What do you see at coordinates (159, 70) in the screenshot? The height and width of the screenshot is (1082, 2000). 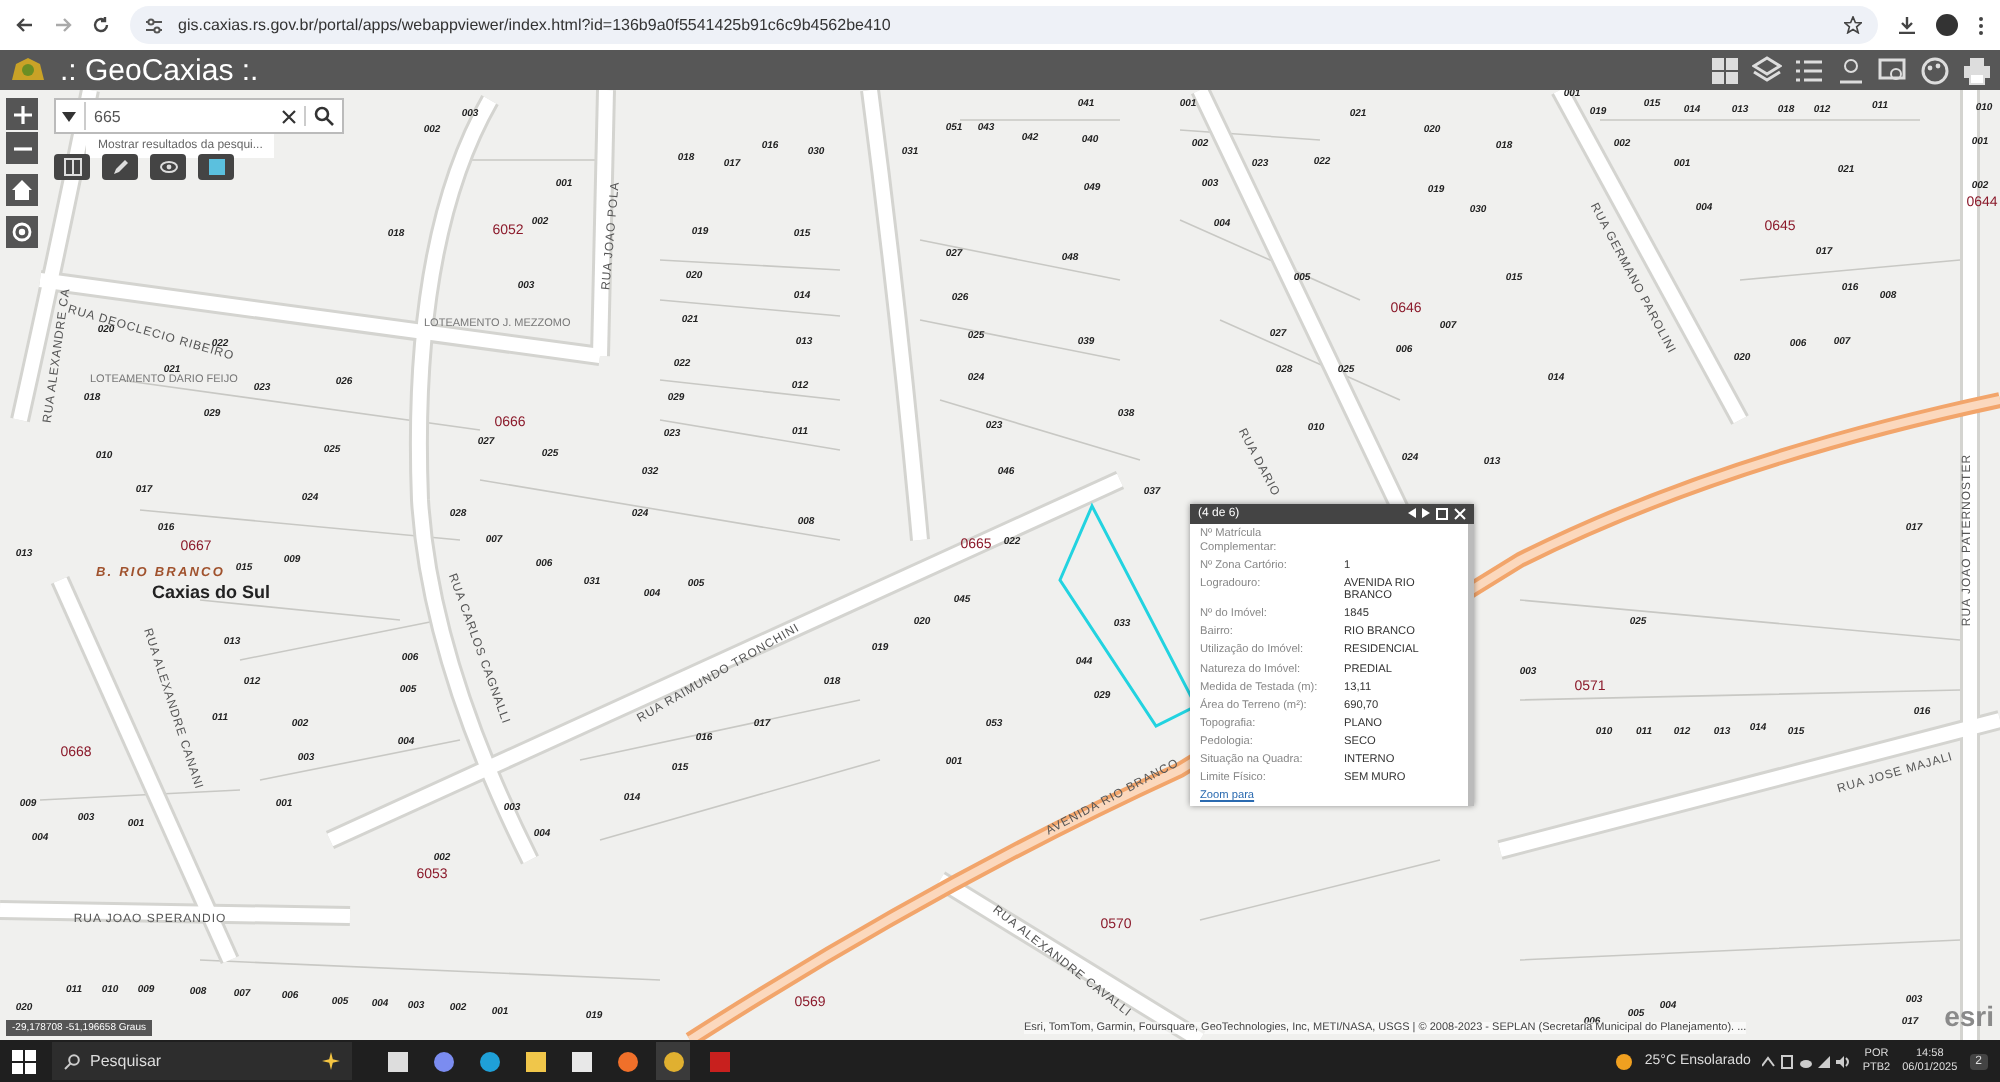 I see `app-title: .: GeoCaxias :.` at bounding box center [159, 70].